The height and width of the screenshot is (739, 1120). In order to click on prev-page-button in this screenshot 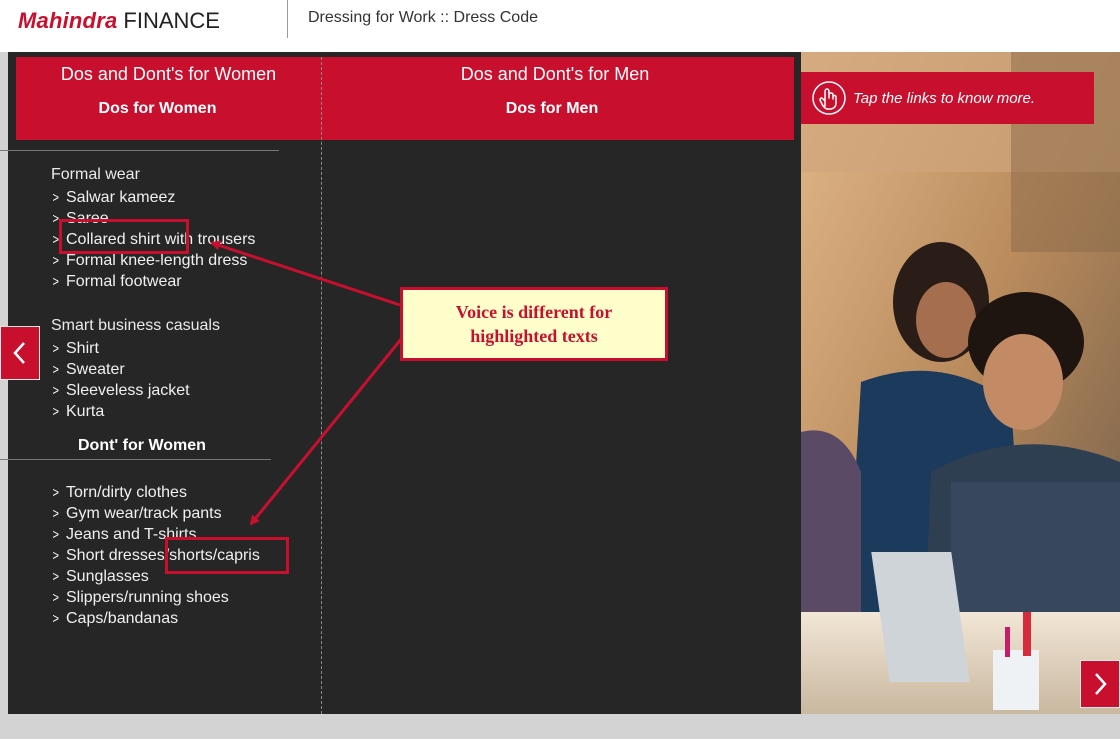, I will do `click(20, 353)`.